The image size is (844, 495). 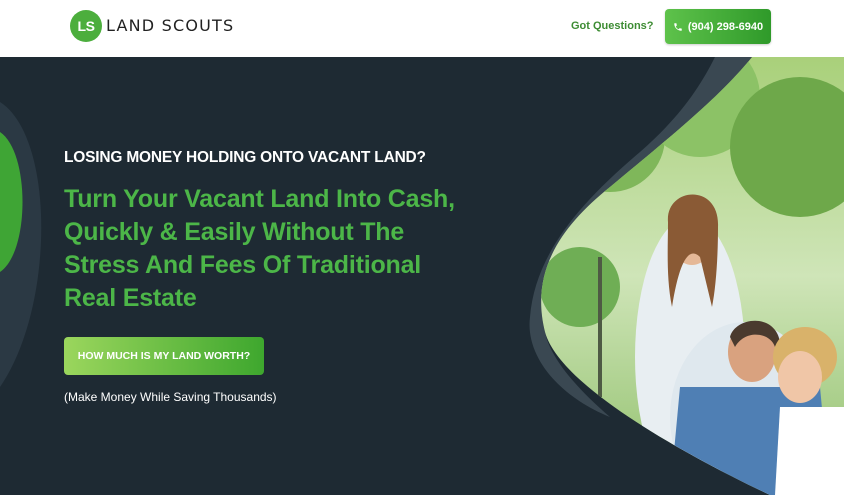 I want to click on phone-number-label: (904) 298-6940, so click(x=725, y=26).